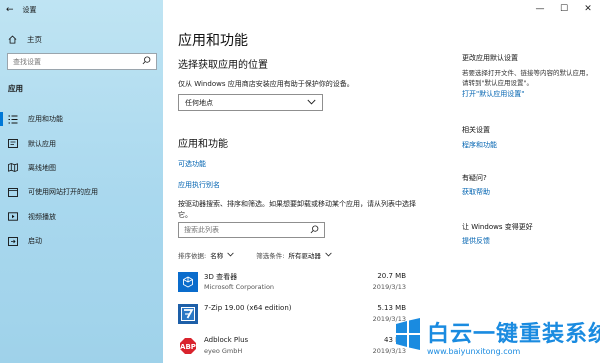  I want to click on install-source-dropdown: 任何地点, so click(250, 102).